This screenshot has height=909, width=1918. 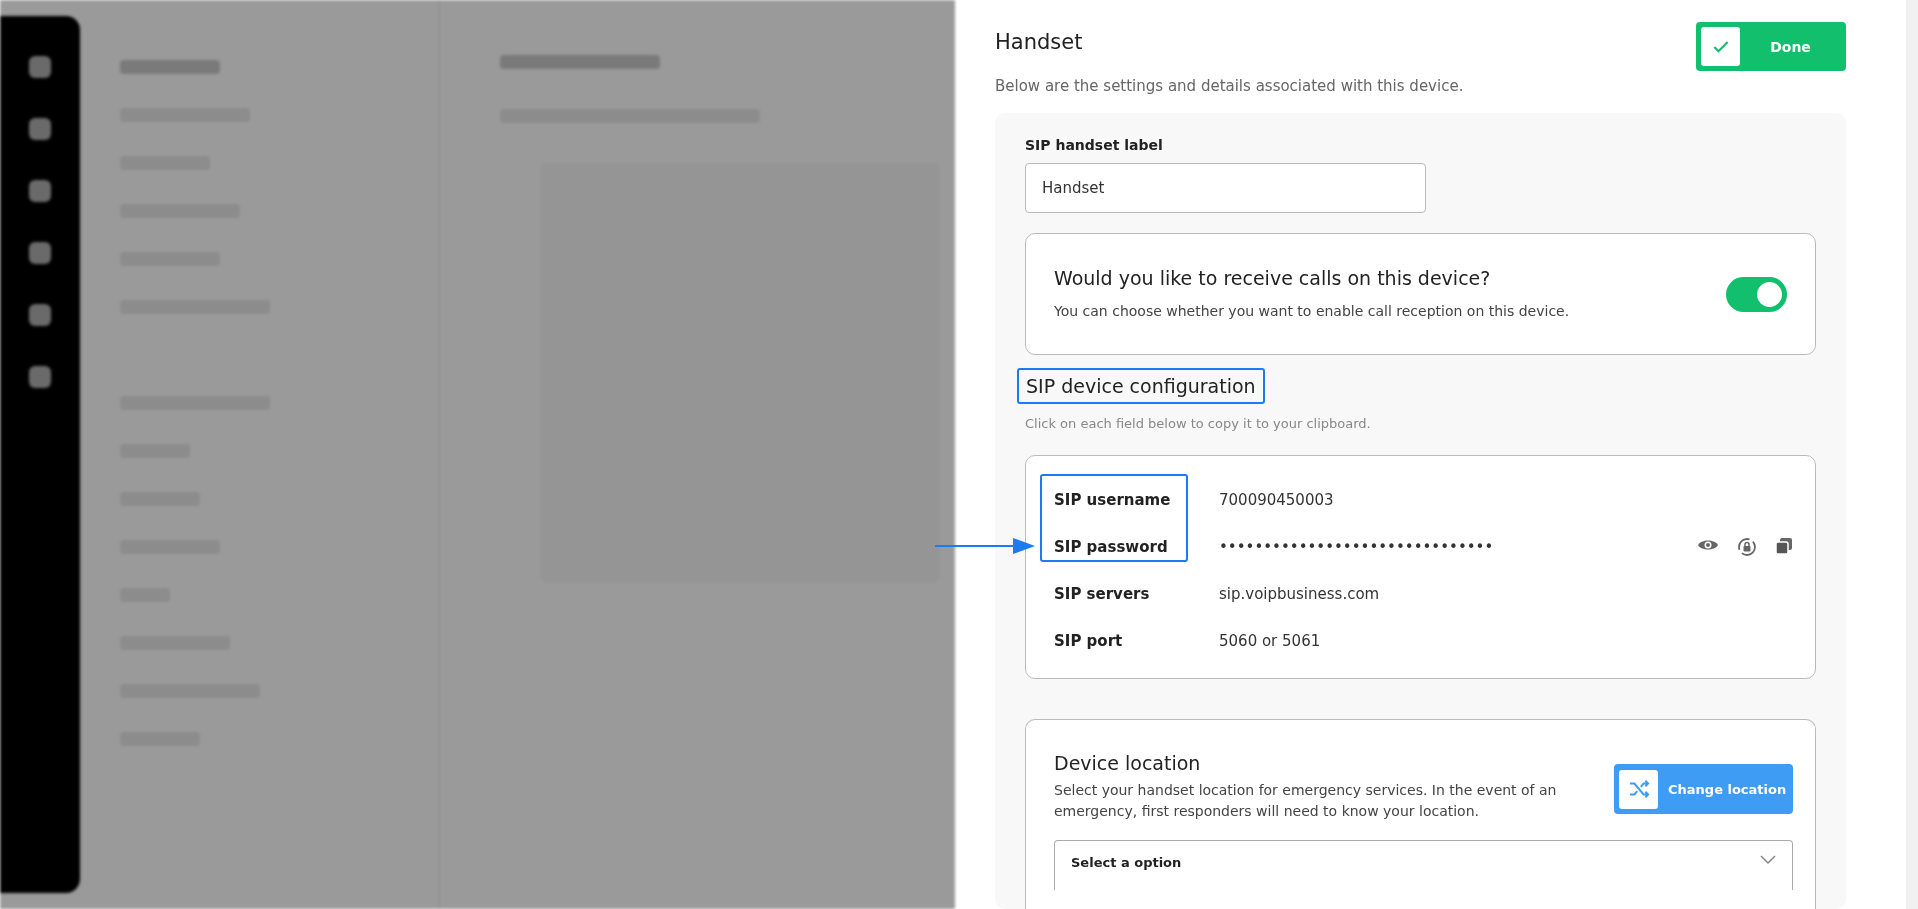 I want to click on lock-refresh-icon, so click(x=1747, y=546).